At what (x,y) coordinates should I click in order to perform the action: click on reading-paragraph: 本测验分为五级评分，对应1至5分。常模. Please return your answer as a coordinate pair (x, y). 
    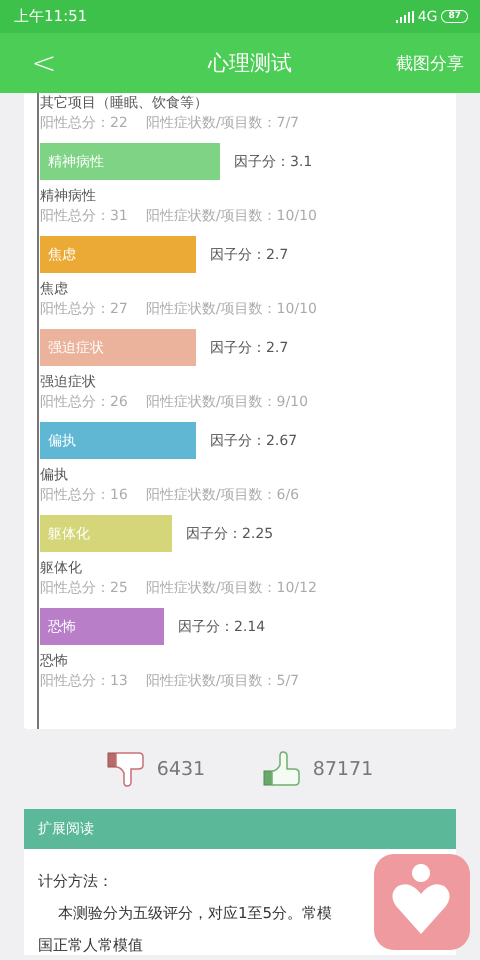
    Looking at the image, I should click on (195, 913).